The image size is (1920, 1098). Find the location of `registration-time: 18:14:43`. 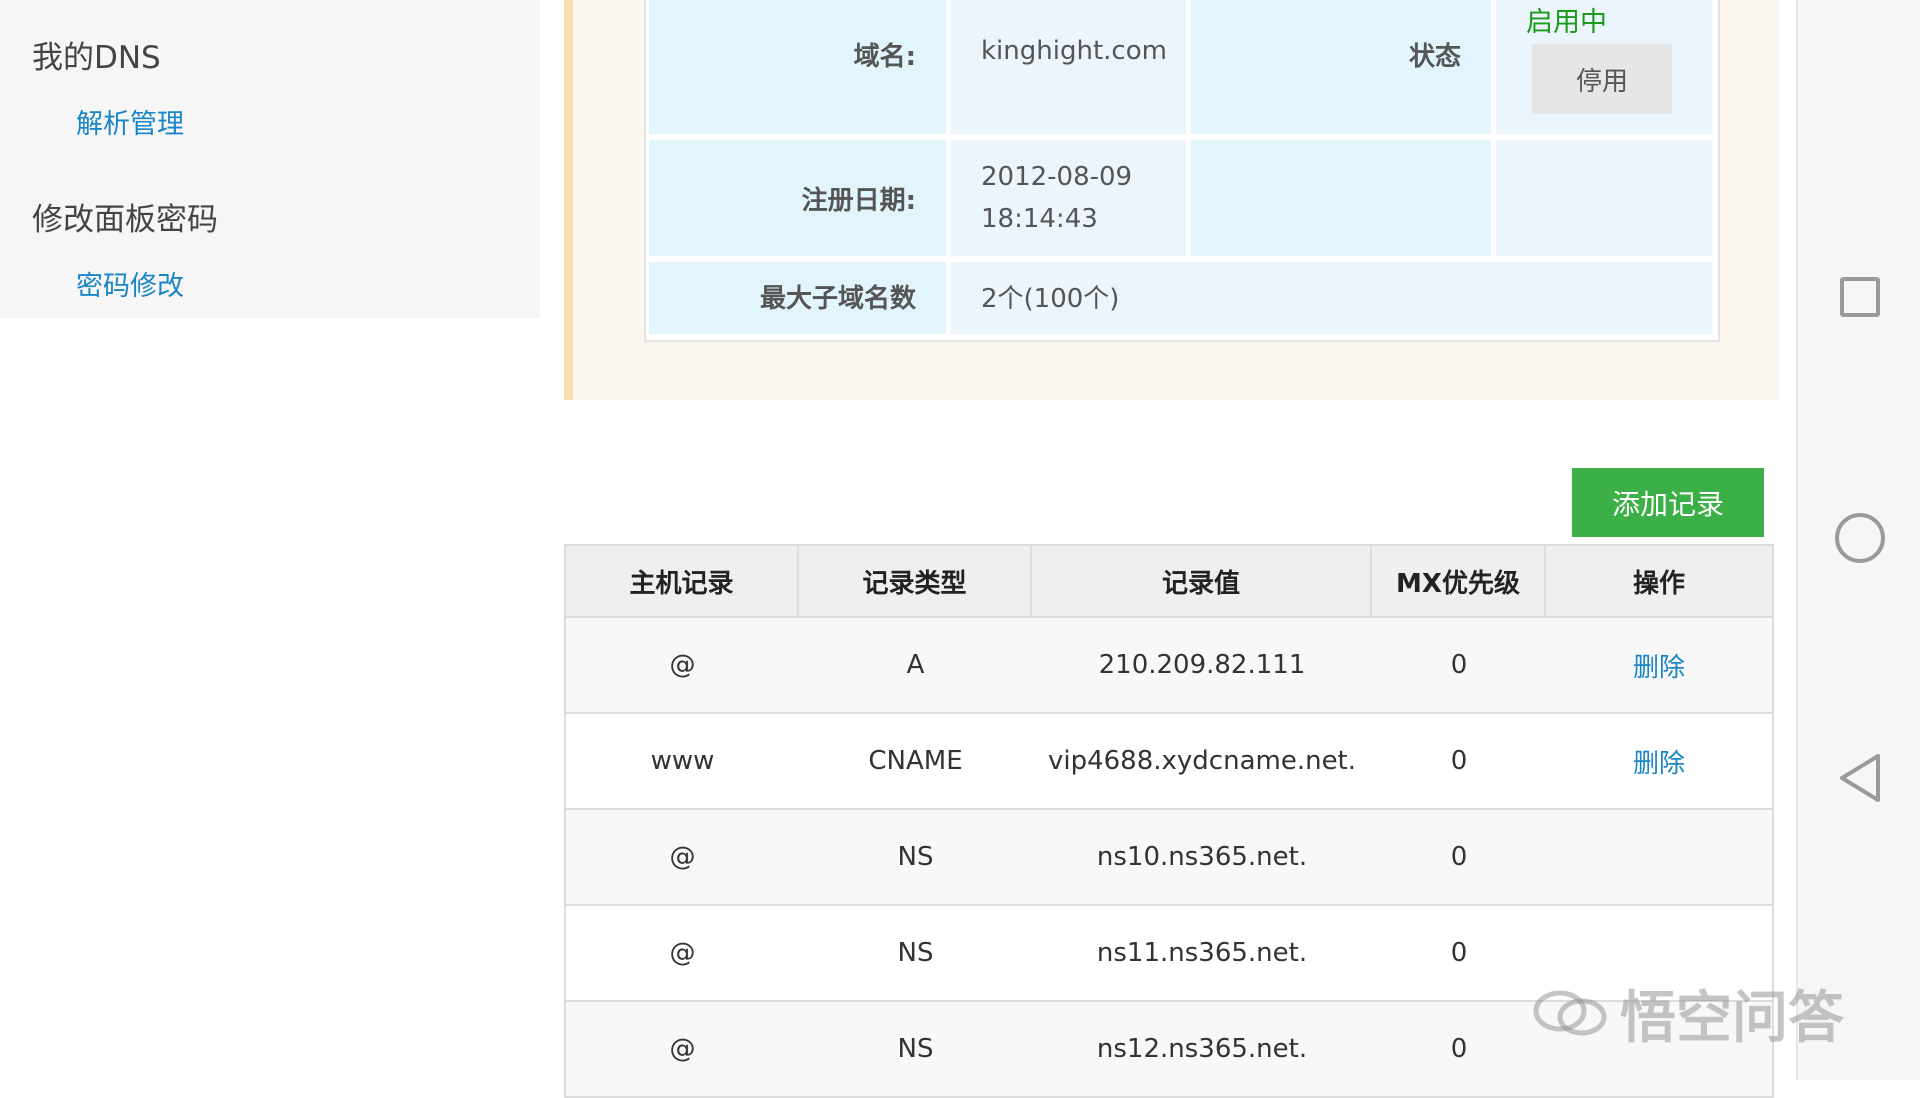

registration-time: 18:14:43 is located at coordinates (1039, 219).